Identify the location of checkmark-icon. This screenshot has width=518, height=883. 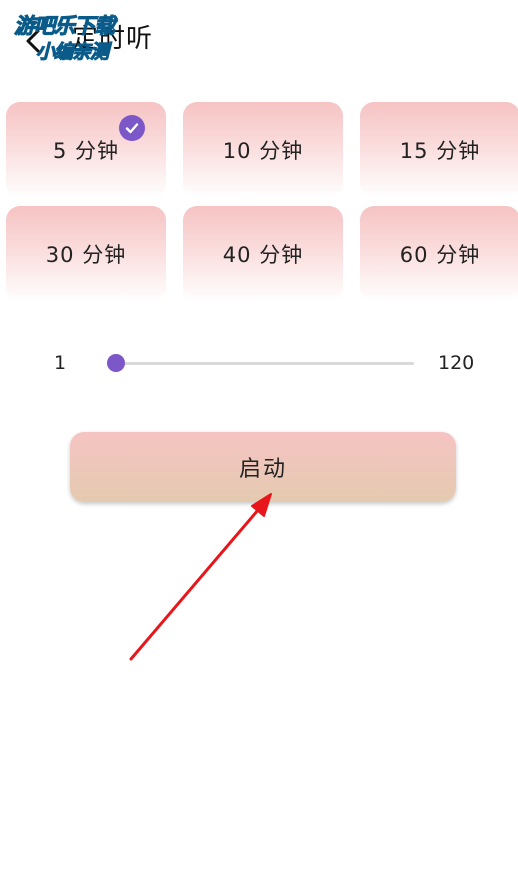
(132, 128).